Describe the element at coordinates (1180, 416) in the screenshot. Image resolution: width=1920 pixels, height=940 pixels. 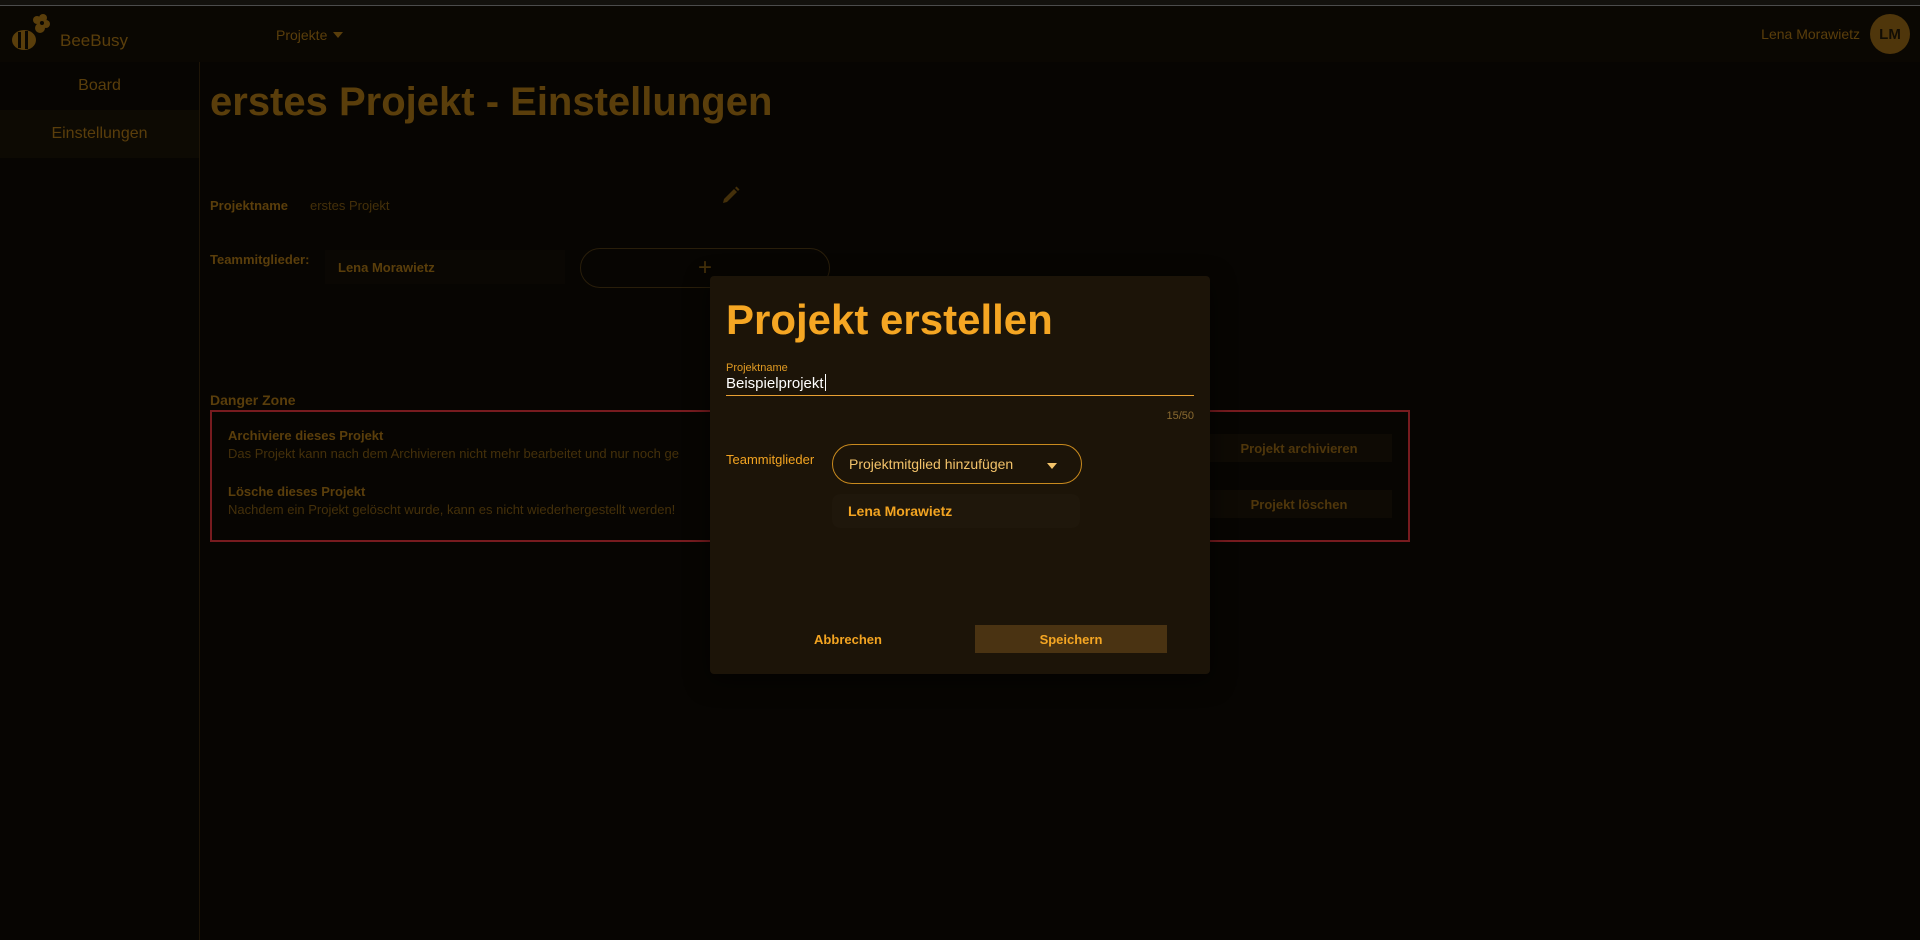
I see `character-counter: 15/50` at that location.